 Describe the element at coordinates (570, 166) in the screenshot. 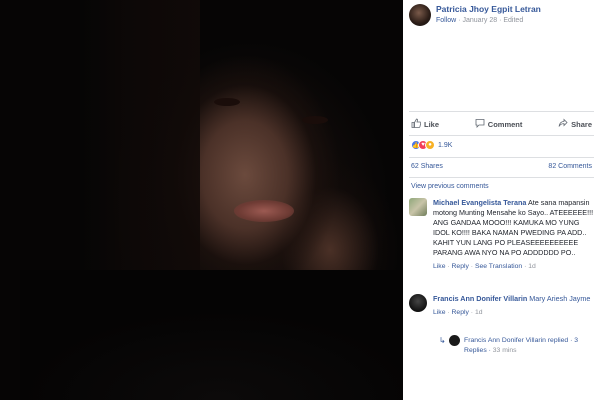

I see `comments-count: 82 Comments` at that location.